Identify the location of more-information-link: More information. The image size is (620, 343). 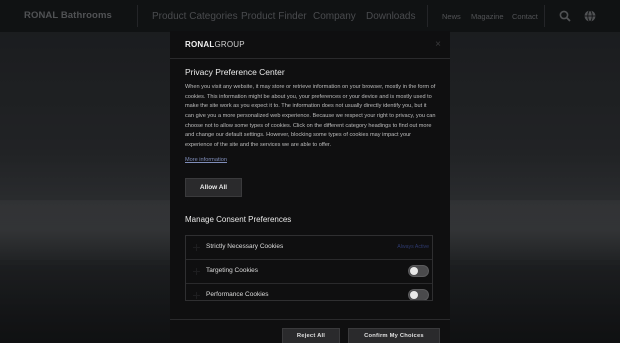
(206, 160).